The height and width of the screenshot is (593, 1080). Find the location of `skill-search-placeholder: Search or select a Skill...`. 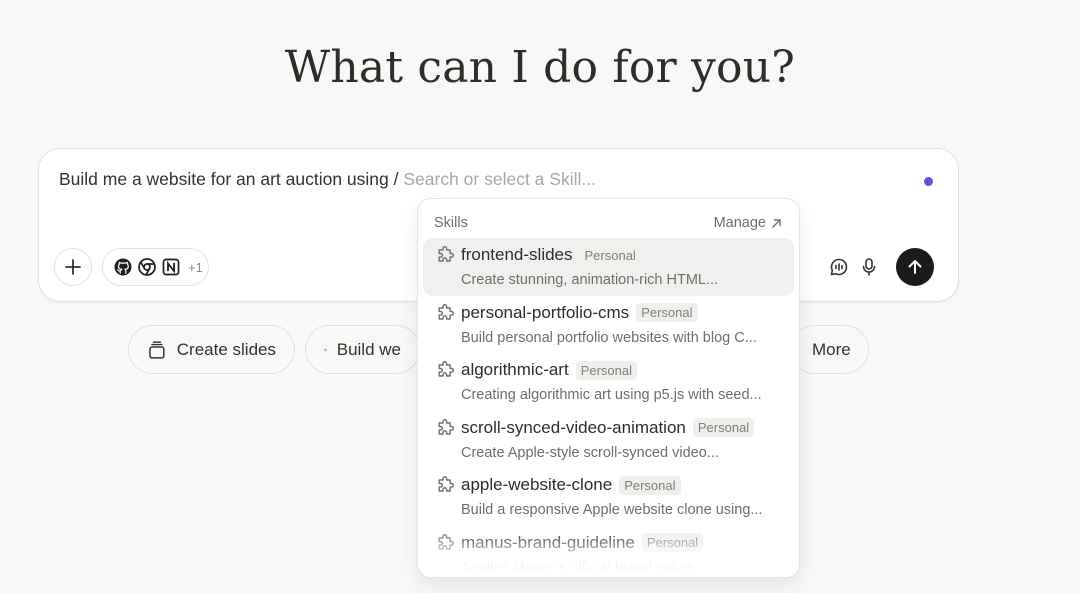

skill-search-placeholder: Search or select a Skill... is located at coordinates (499, 179).